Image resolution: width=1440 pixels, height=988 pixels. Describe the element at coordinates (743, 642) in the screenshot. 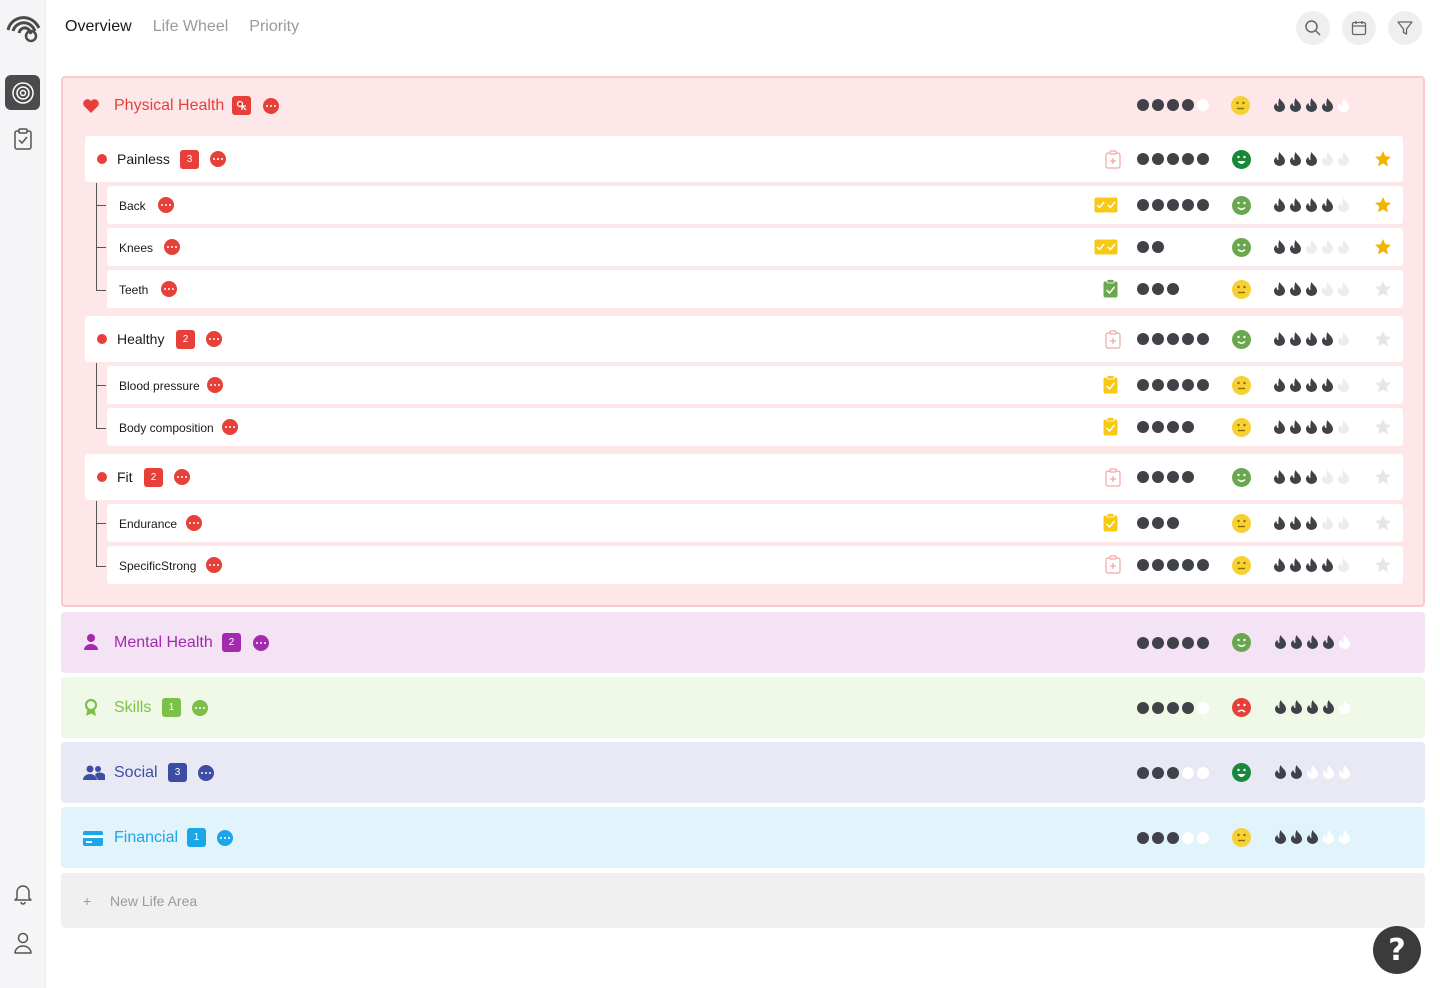

I see `area-mental-health: Mental Health 2` at that location.